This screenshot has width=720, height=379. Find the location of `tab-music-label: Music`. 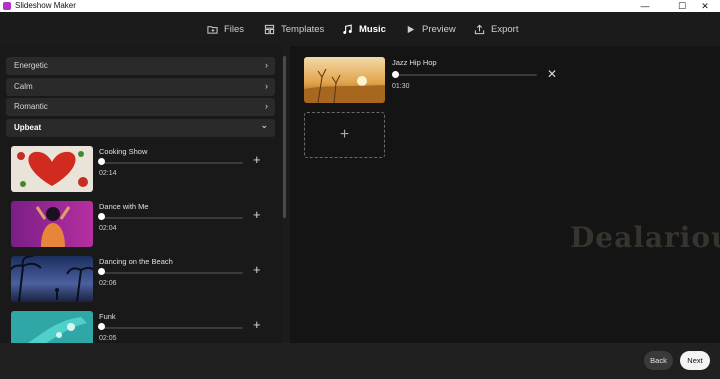

tab-music-label: Music is located at coordinates (372, 29).